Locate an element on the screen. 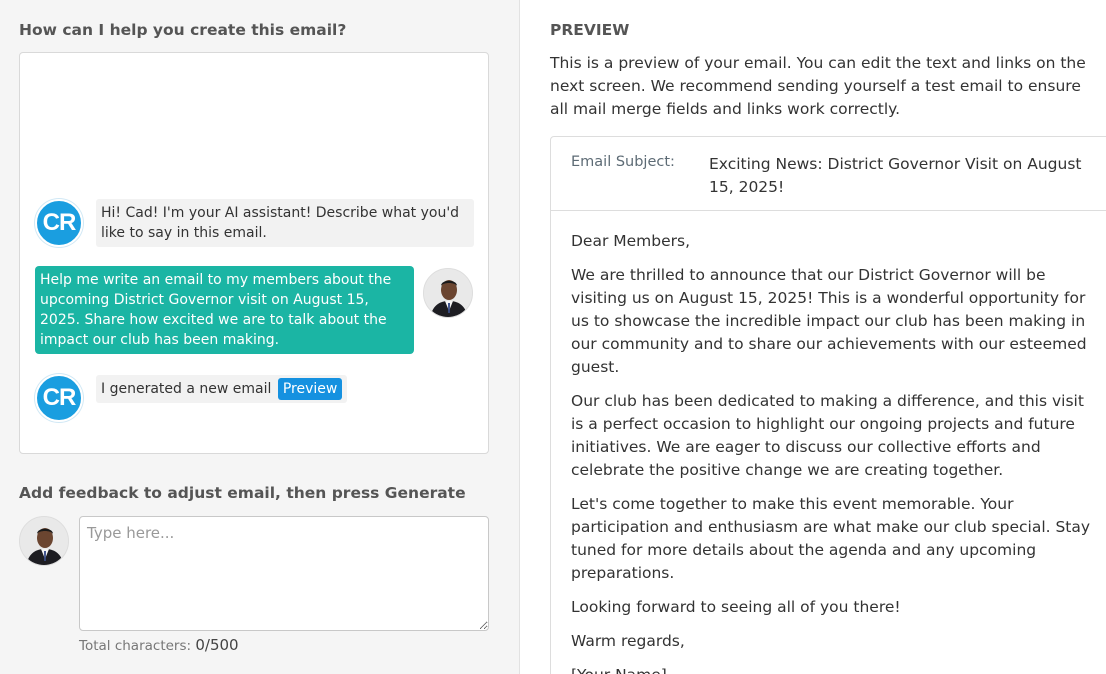  preview-button: Preview is located at coordinates (310, 389).